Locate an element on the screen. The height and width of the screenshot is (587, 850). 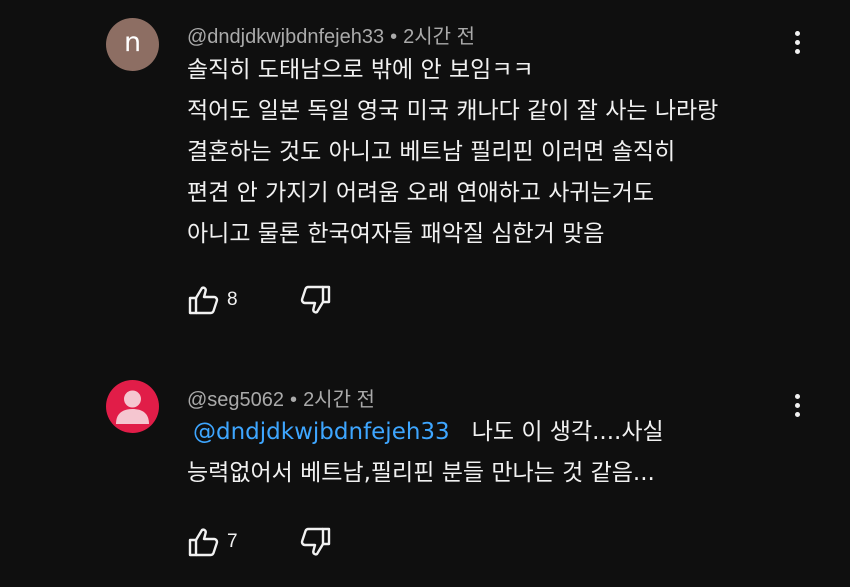
like-count: 7 is located at coordinates (232, 541).